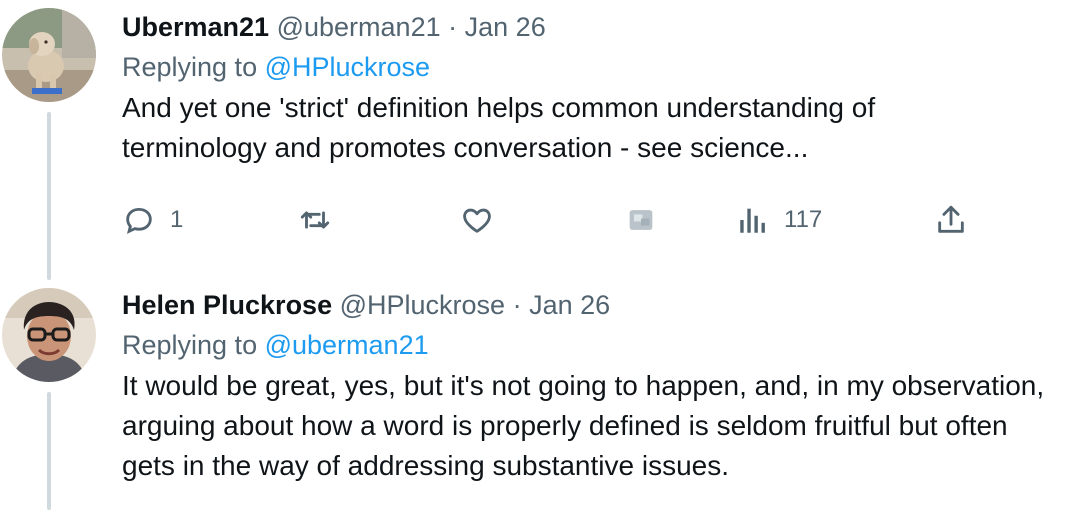  Describe the element at coordinates (347, 345) in the screenshot. I see `mention-link: @uberman21` at that location.